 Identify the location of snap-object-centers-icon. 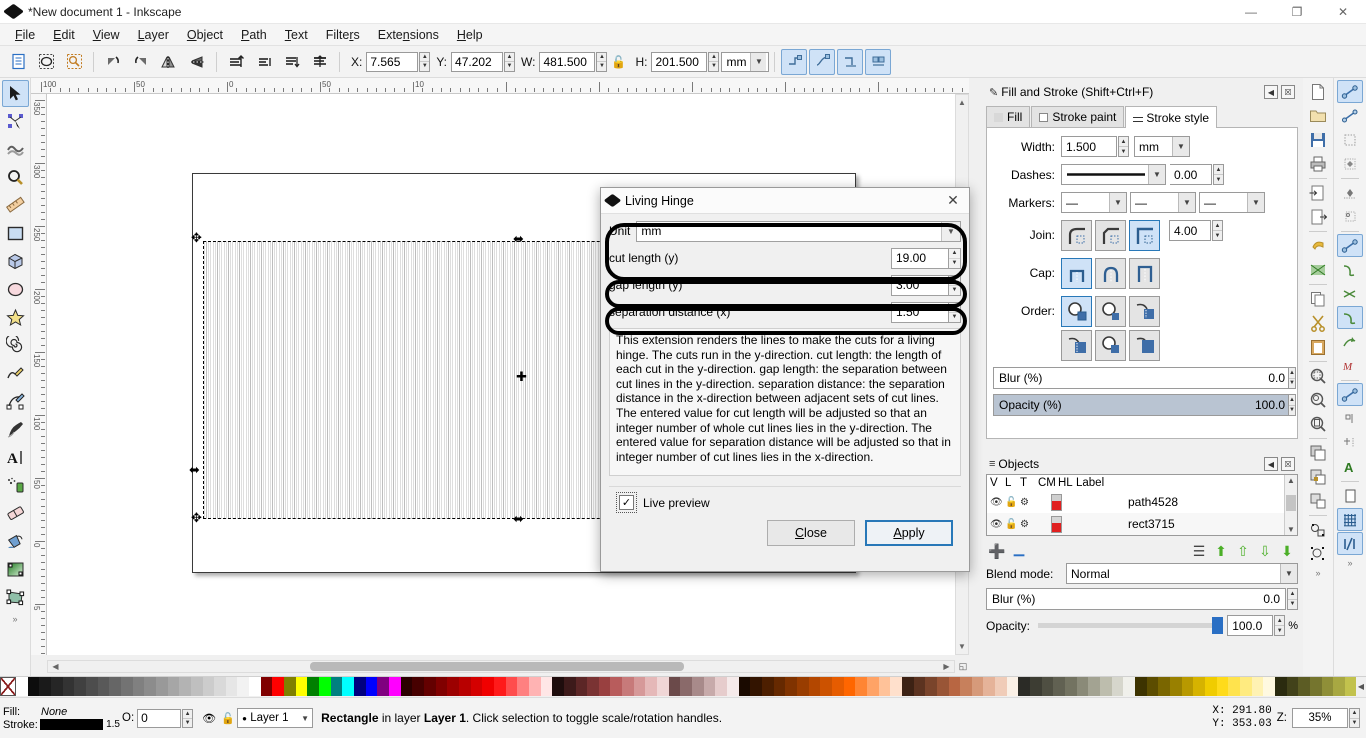
(1350, 418).